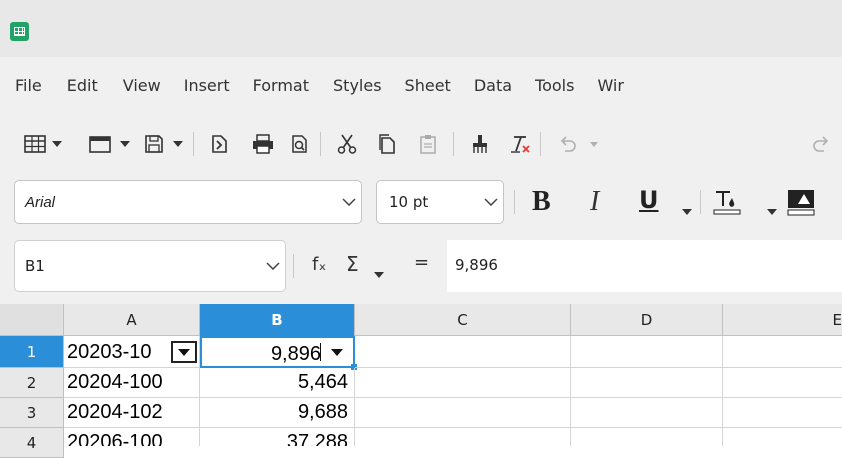 This screenshot has width=842, height=458. I want to click on function-wizard-button: fₓ, so click(319, 264).